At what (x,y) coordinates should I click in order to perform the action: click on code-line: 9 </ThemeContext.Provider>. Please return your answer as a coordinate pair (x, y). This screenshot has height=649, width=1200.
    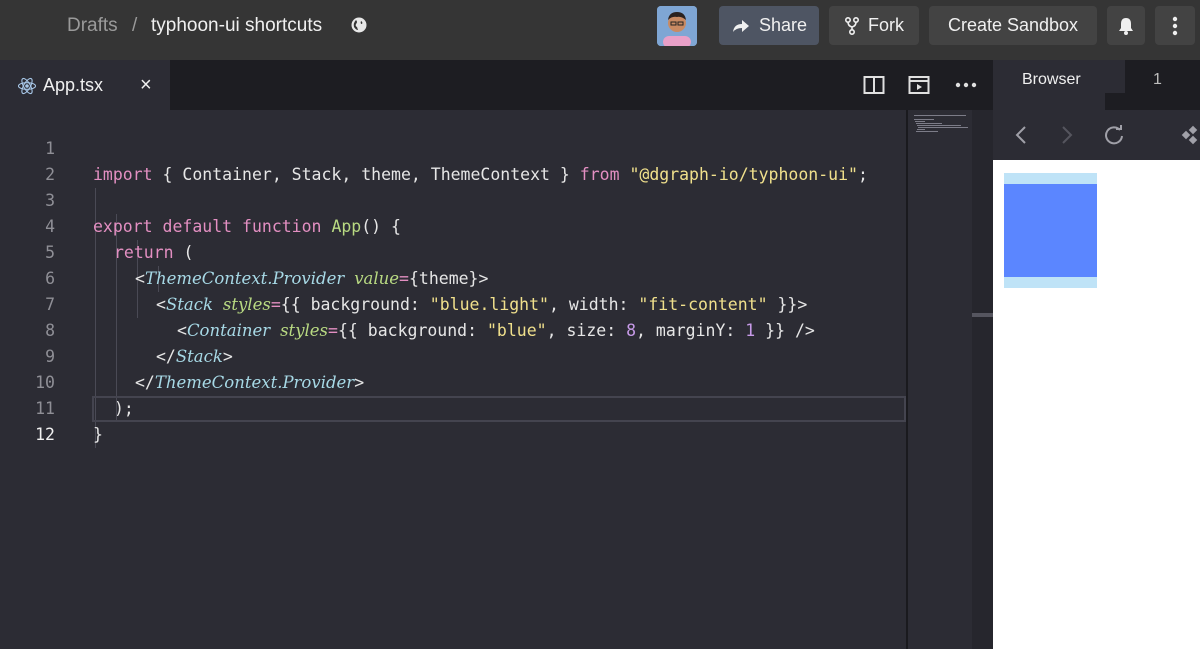
    Looking at the image, I should click on (453, 355).